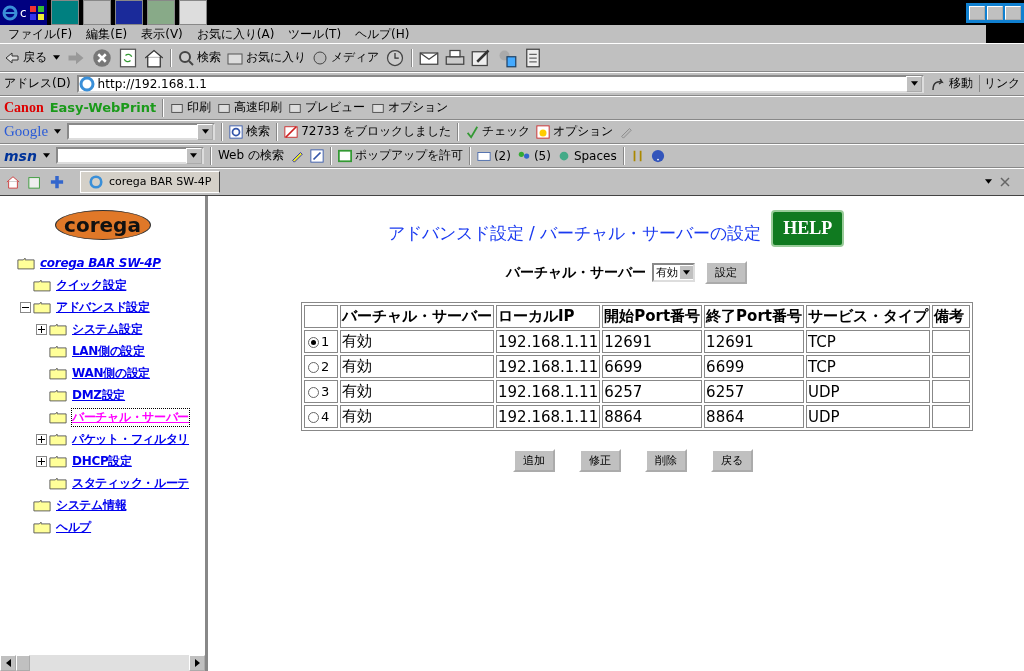 The height and width of the screenshot is (671, 1024). I want to click on dropdown-button, so click(914, 83).